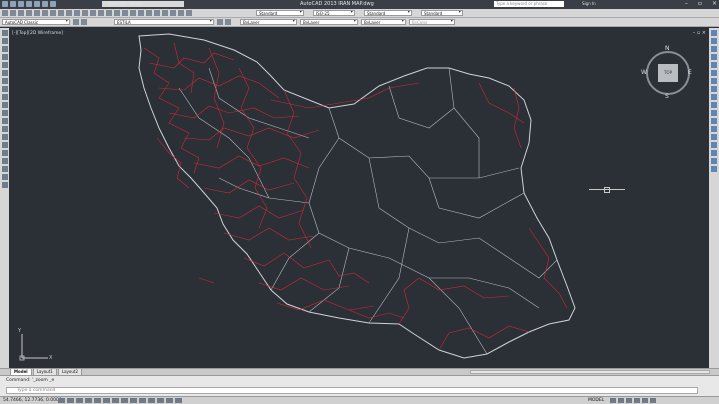 The height and width of the screenshot is (404, 719). What do you see at coordinates (178, 400) in the screenshot?
I see `annotation-monitor-icon` at bounding box center [178, 400].